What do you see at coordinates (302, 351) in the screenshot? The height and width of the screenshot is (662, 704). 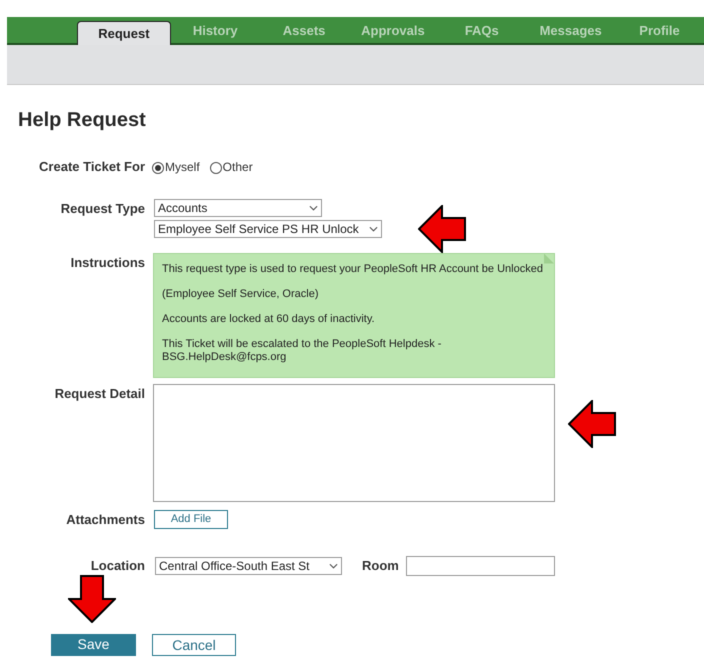 I see `instruction-text: This Ticket will be escalated to the PeopleSoft Helpdesk - BSG.HelpDesk@fcps.org` at bounding box center [302, 351].